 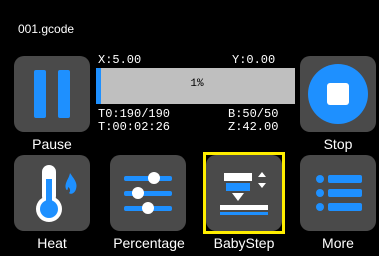 I want to click on selection-highlight, so click(x=244, y=193).